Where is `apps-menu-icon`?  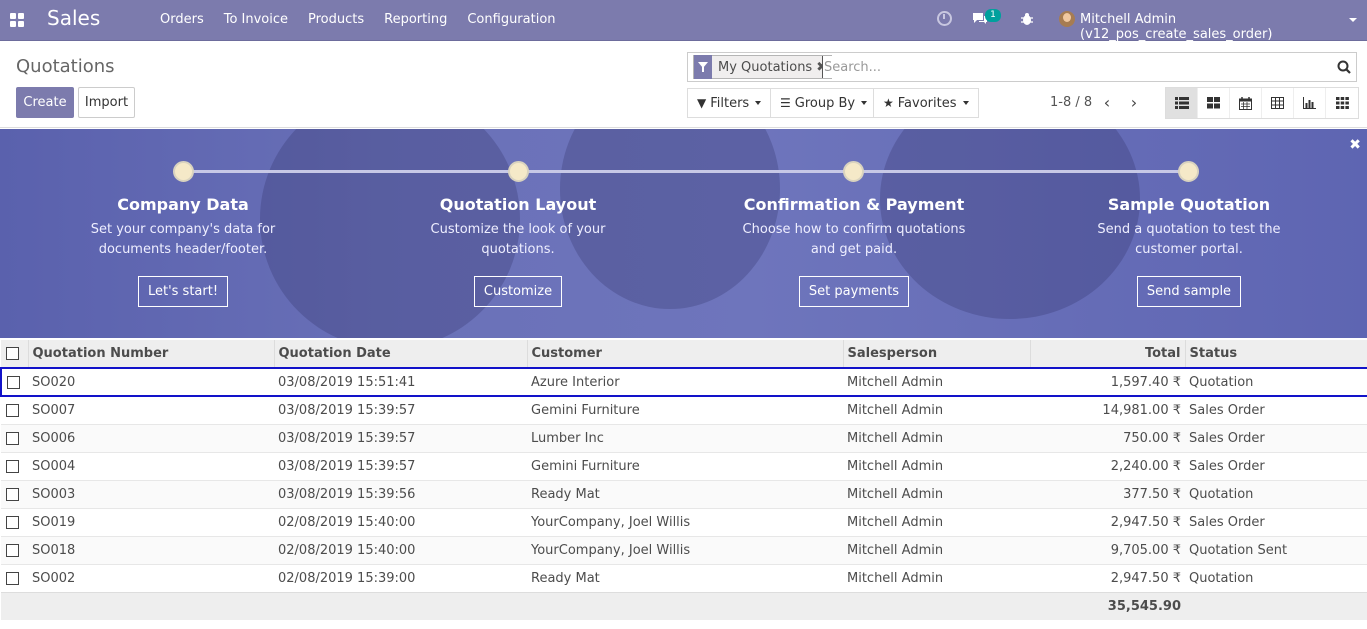
apps-menu-icon is located at coordinates (17, 20).